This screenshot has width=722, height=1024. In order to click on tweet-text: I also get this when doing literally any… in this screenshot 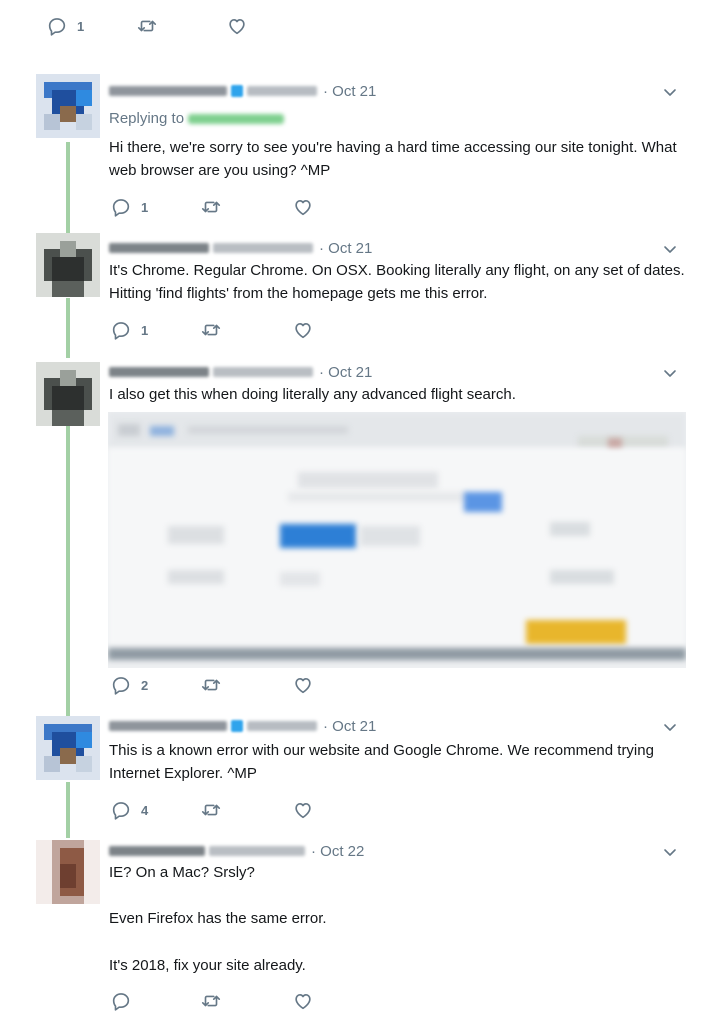, I will do `click(312, 394)`.